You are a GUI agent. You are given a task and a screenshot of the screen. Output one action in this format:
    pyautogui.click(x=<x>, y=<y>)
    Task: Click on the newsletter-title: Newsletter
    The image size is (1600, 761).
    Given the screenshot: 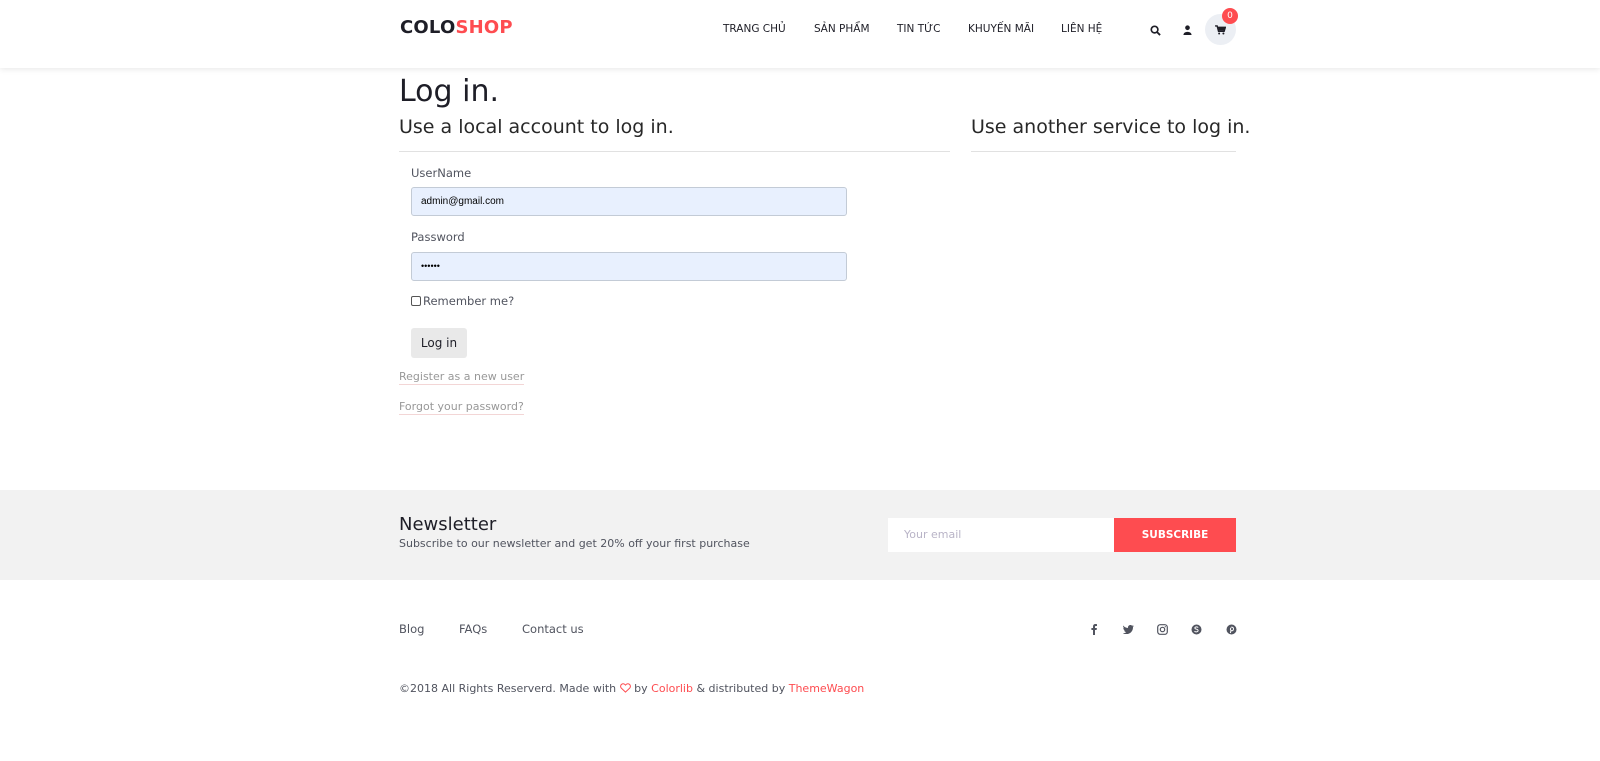 What is the action you would take?
    pyautogui.click(x=448, y=524)
    